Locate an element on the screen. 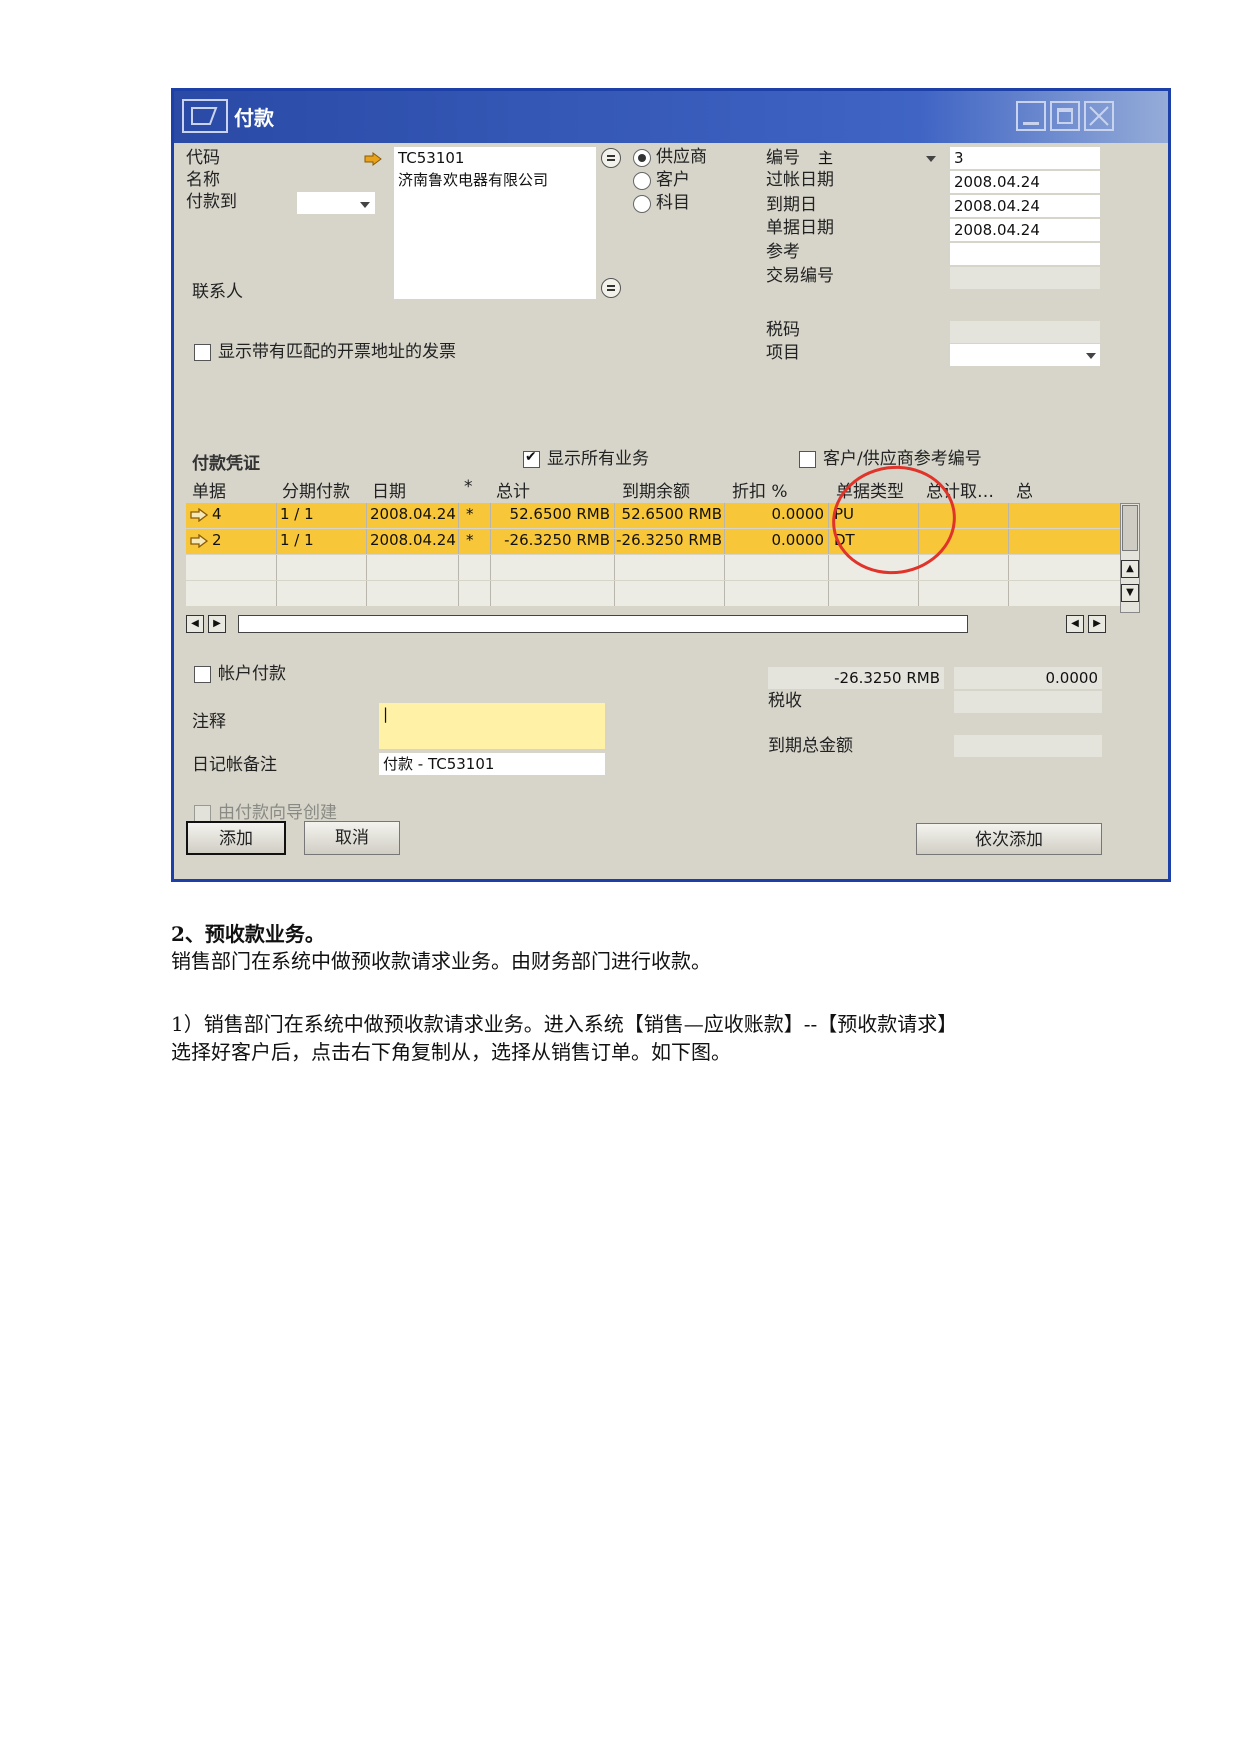 The height and width of the screenshot is (1754, 1241). due-date-label: 到期日 is located at coordinates (791, 205).